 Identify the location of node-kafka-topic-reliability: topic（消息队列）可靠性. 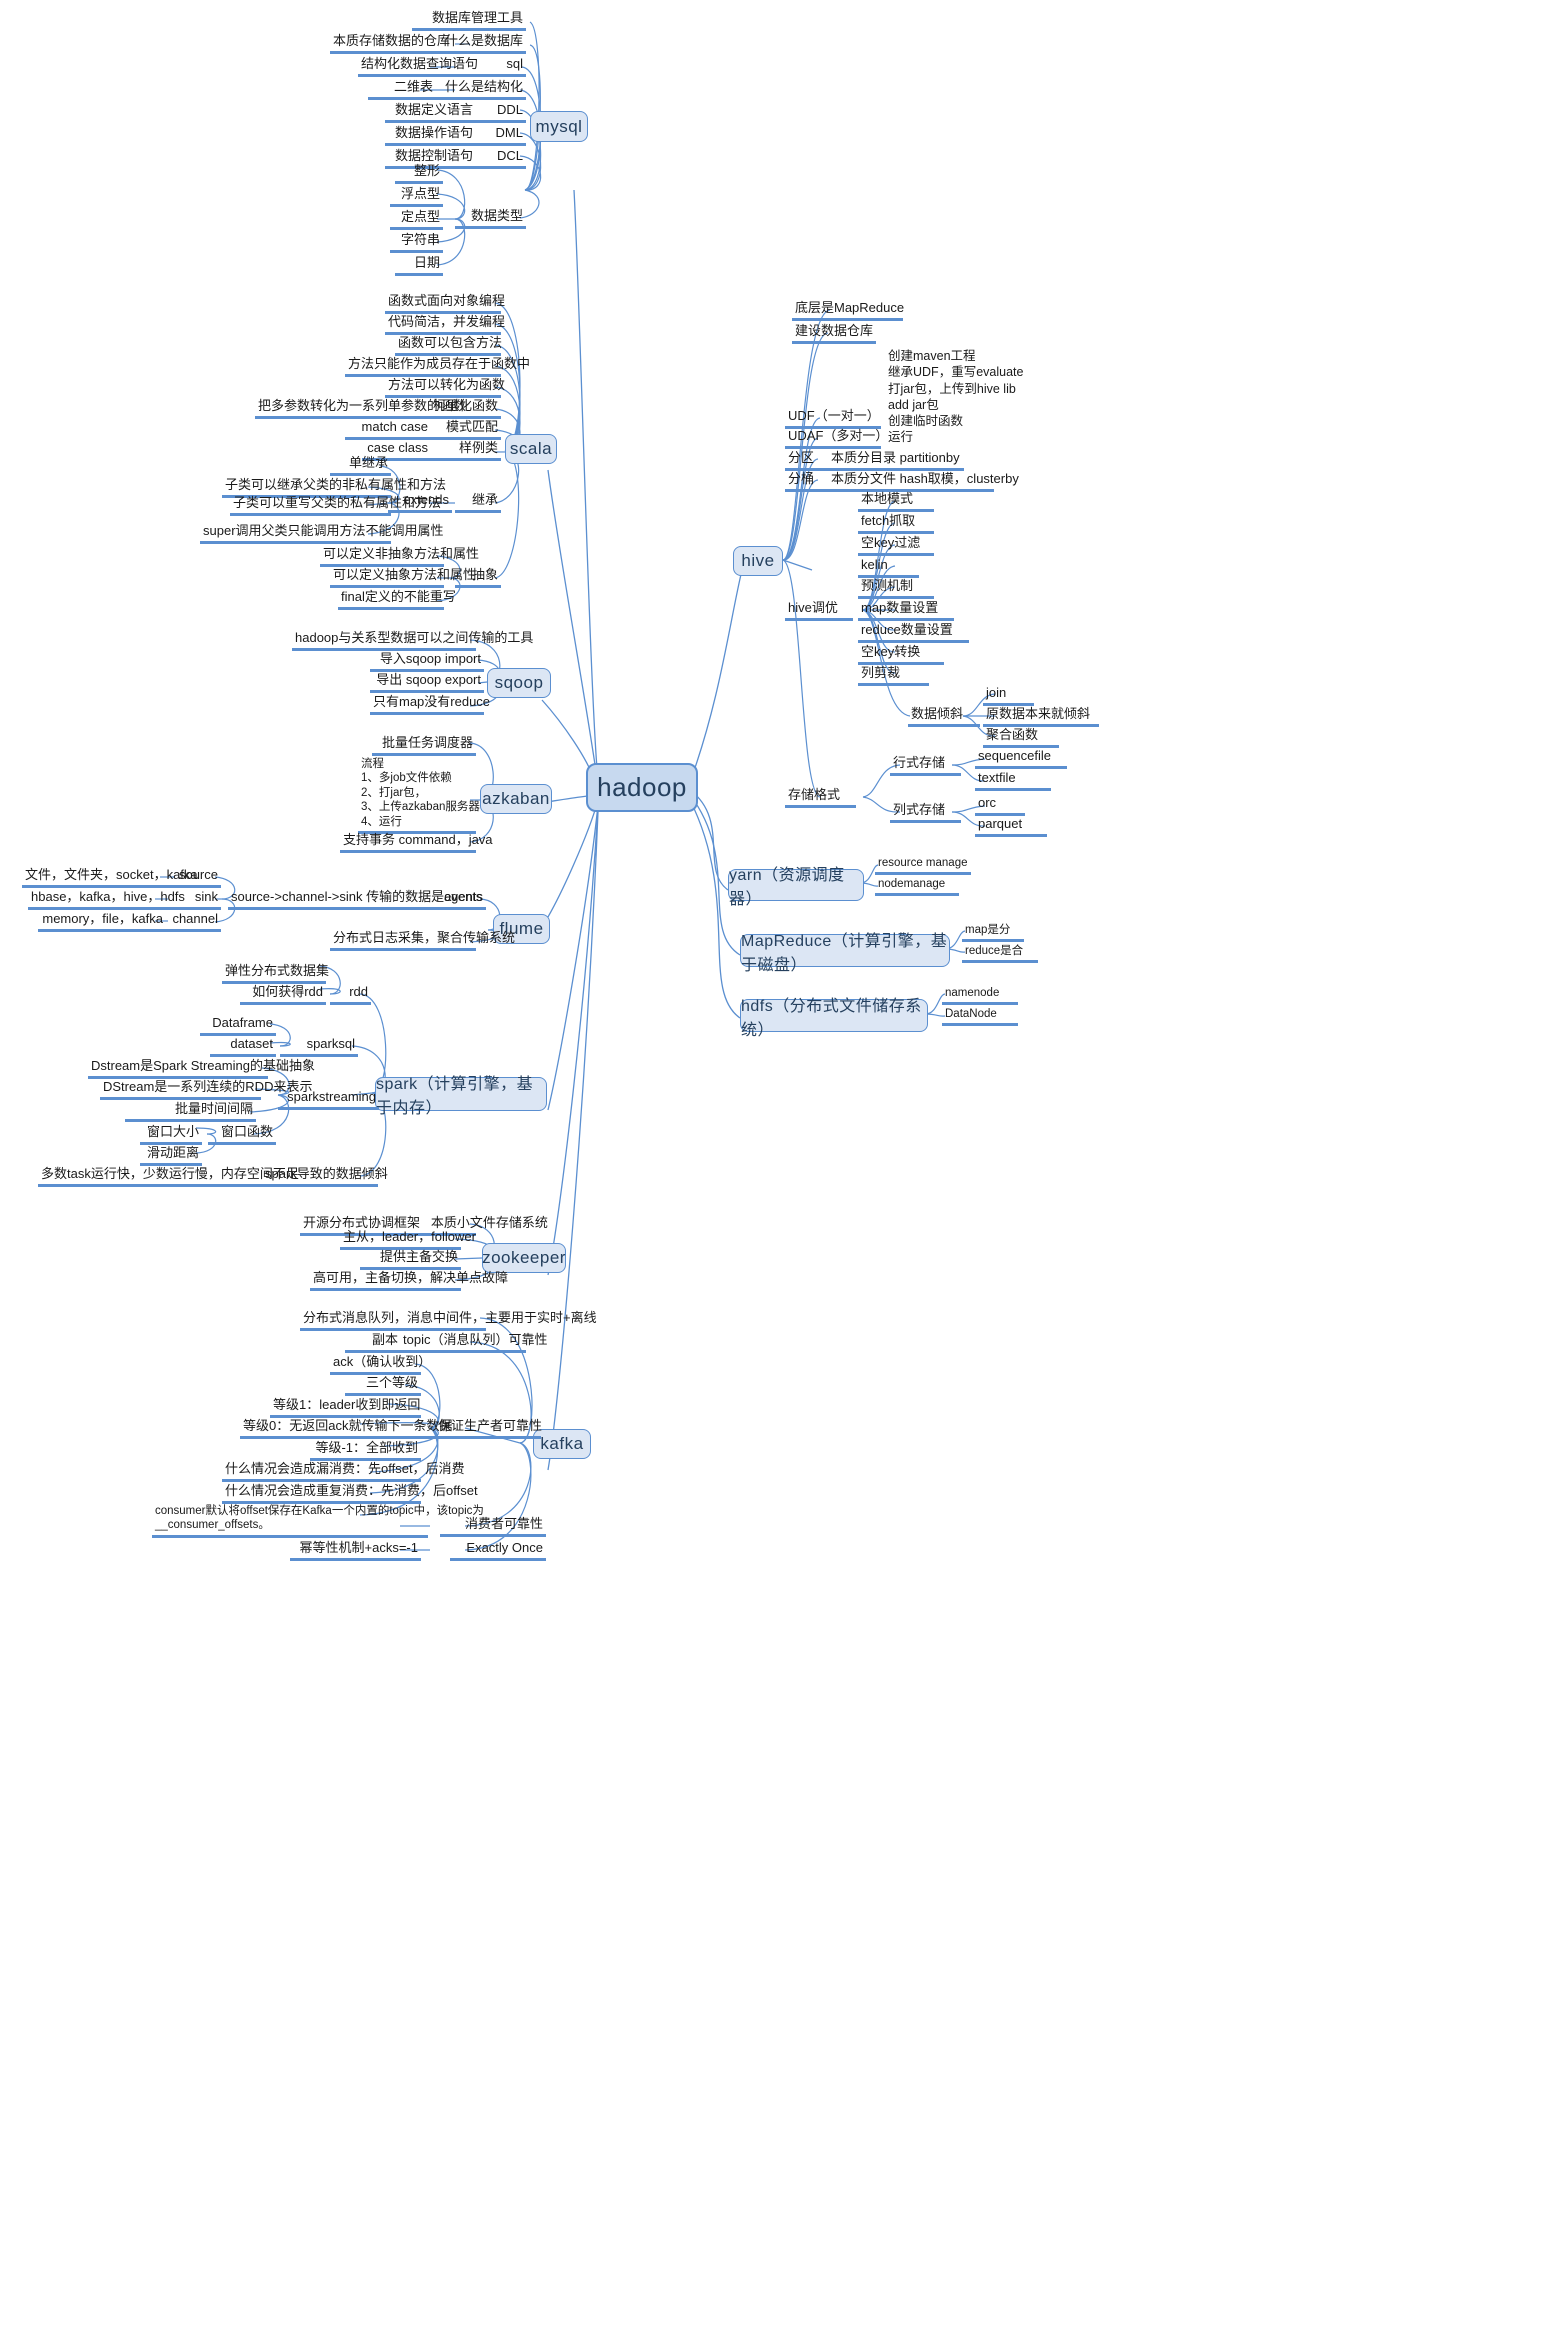
(473, 1343).